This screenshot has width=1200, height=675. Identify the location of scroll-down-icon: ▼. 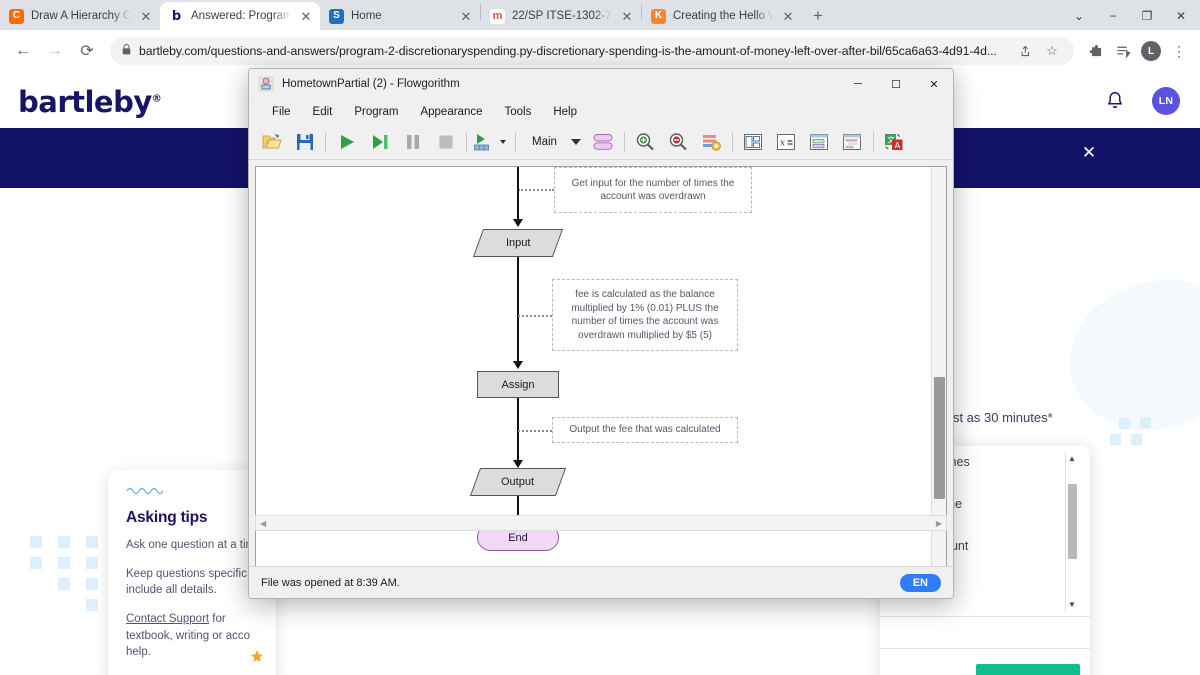
(1072, 605).